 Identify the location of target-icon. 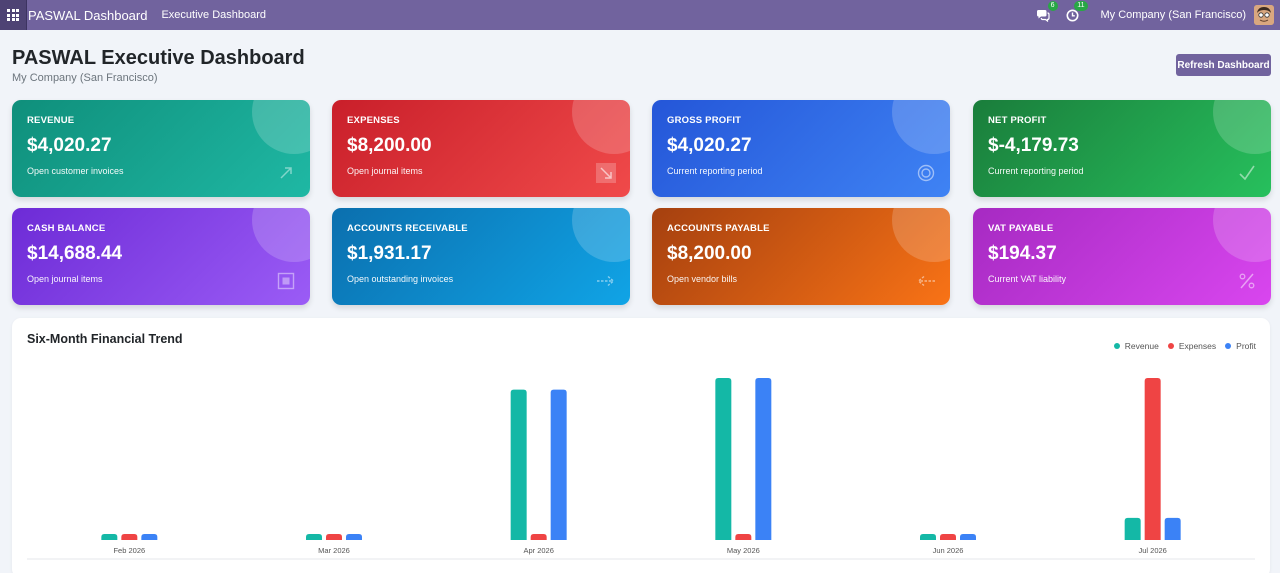
(926, 173).